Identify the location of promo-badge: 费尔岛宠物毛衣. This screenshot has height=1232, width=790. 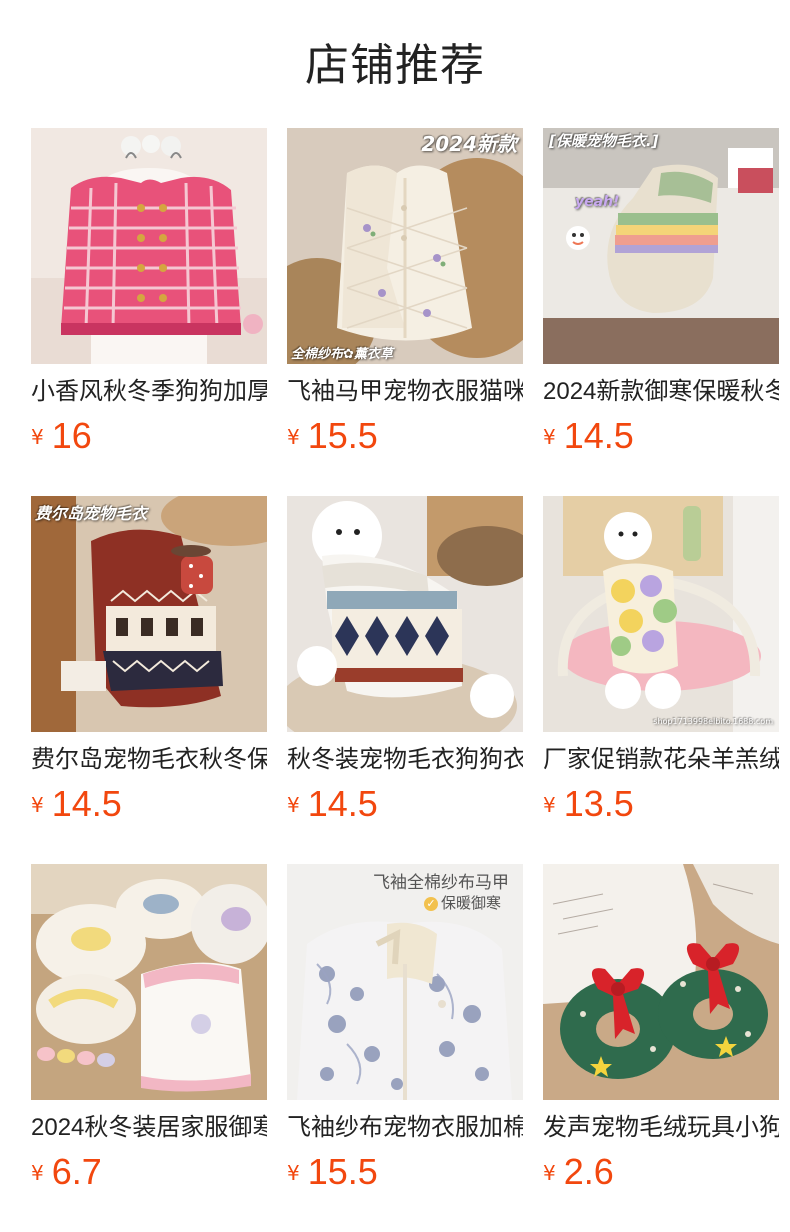
(91, 513).